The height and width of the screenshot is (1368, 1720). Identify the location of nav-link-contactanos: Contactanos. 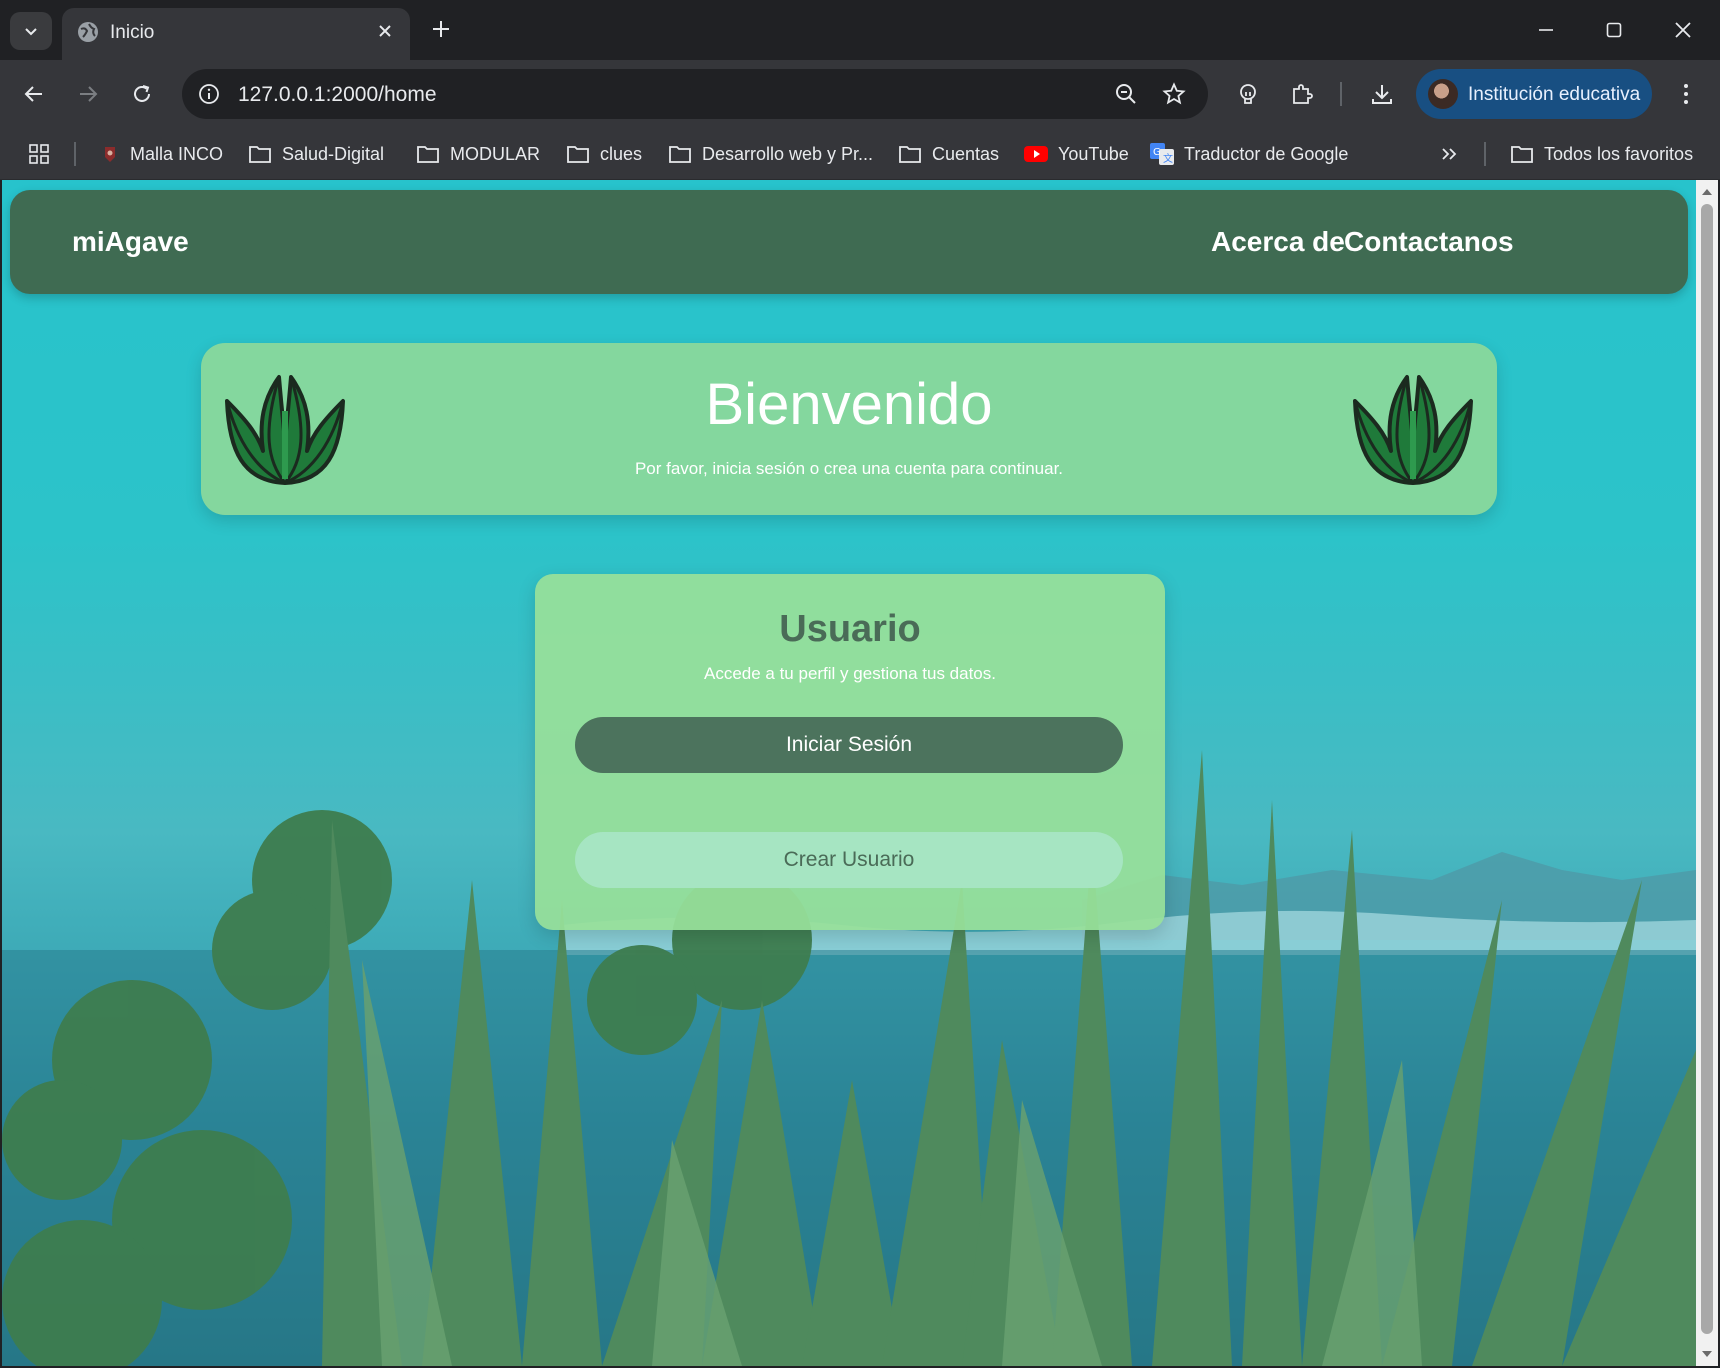
(1429, 242).